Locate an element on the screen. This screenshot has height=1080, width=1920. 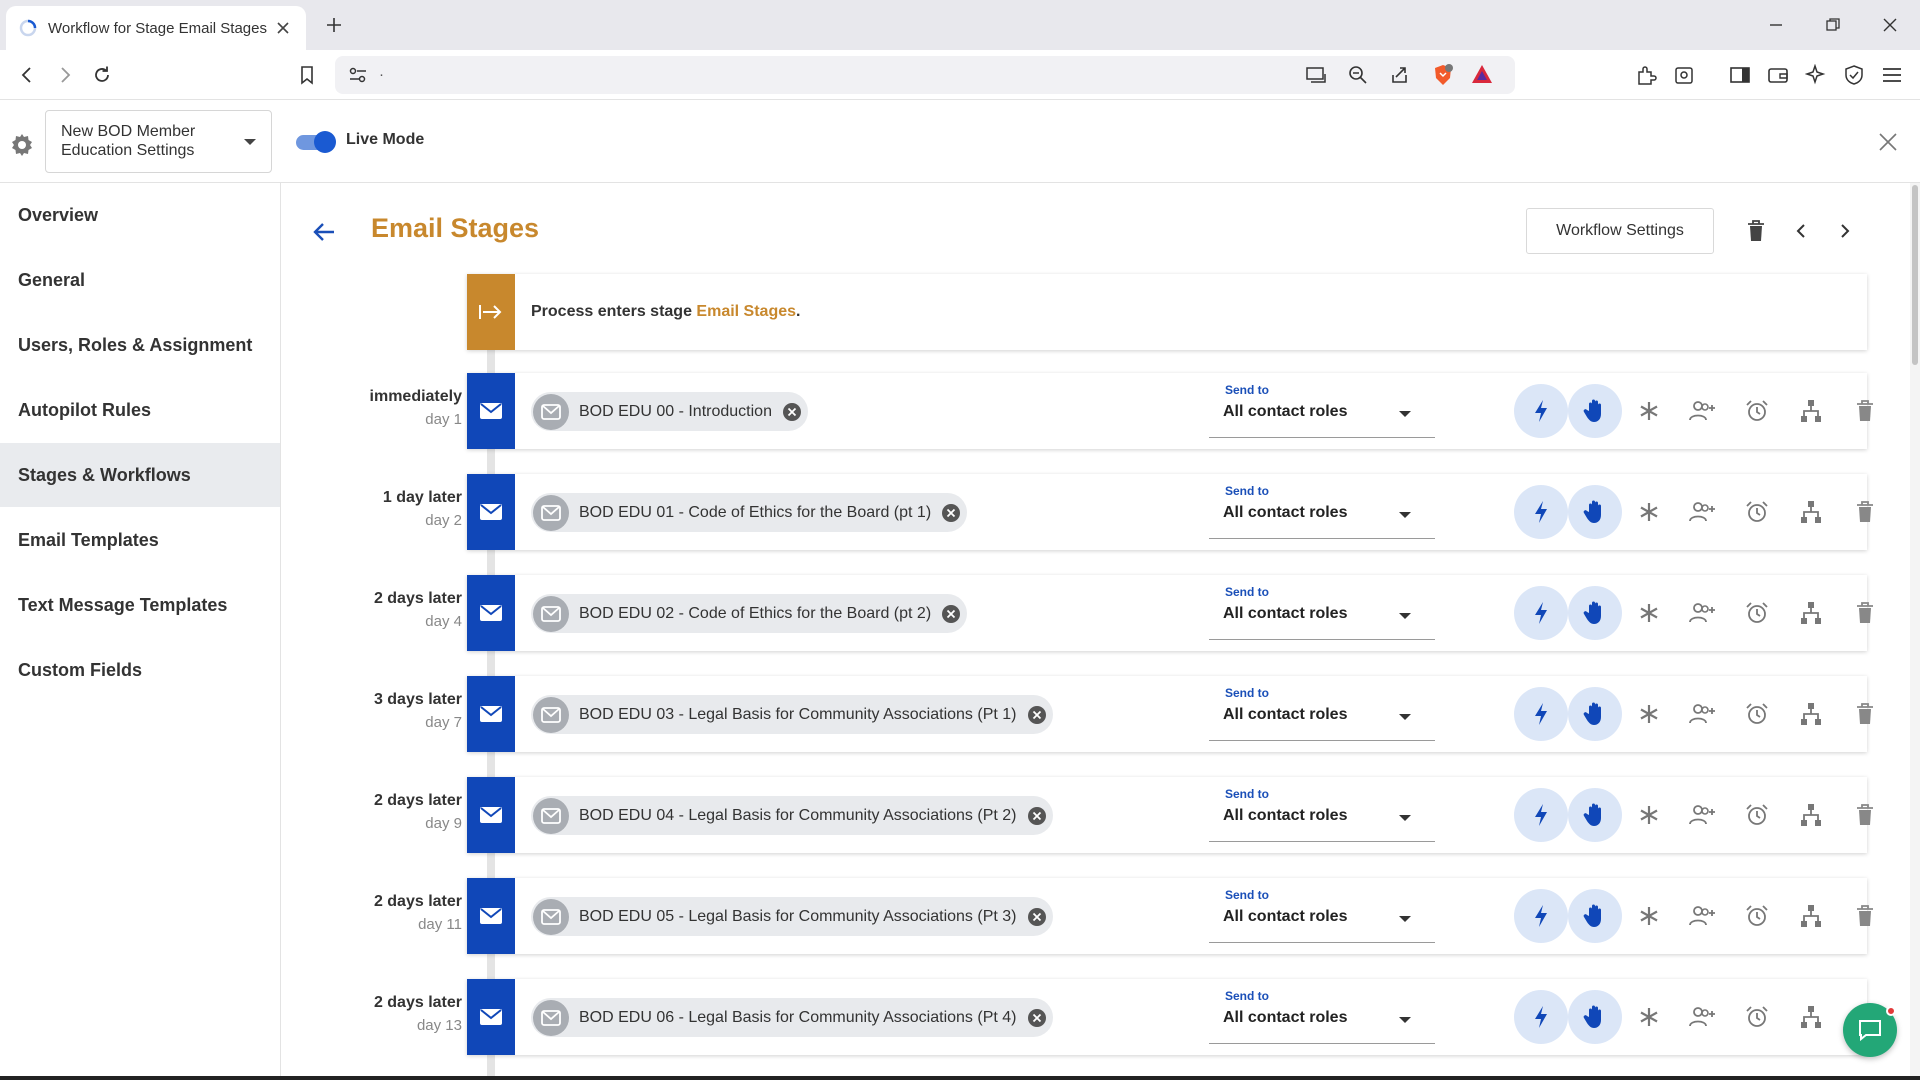
minimize-icon is located at coordinates (1776, 25).